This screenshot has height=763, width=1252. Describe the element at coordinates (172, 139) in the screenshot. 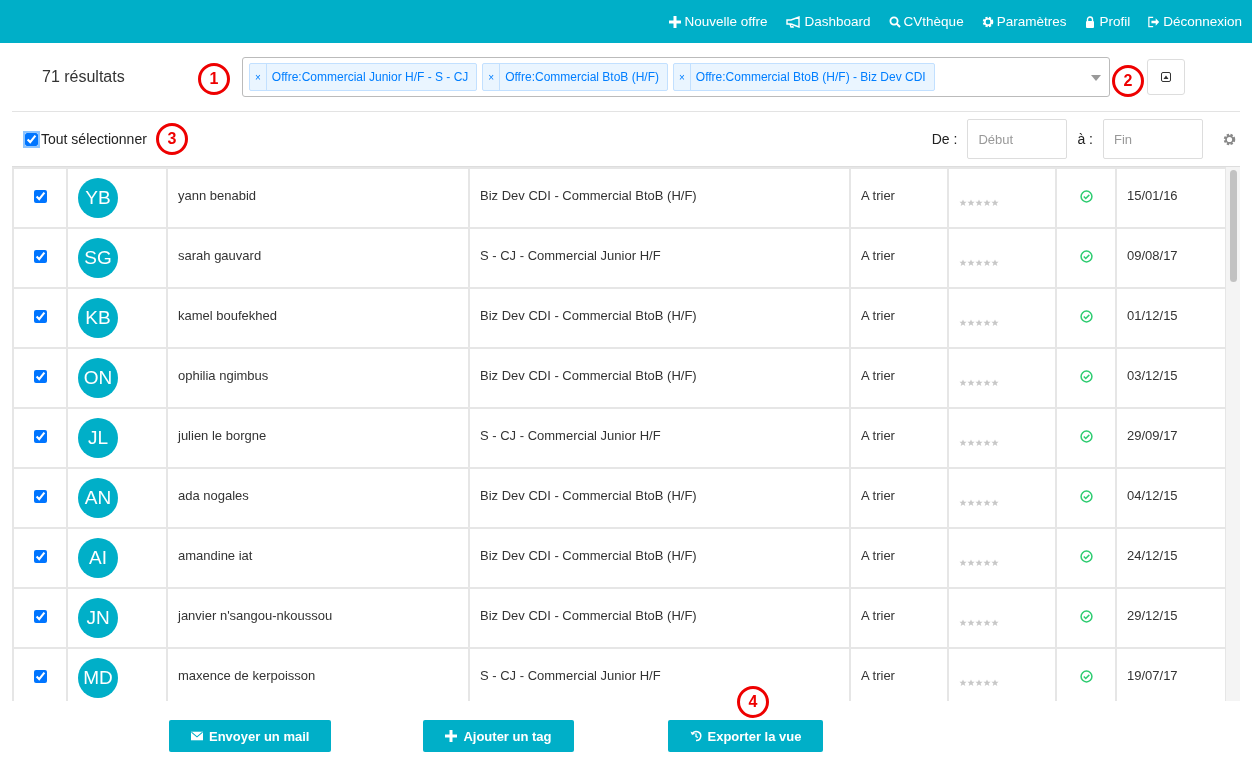

I see `annotation-marker: 3` at that location.